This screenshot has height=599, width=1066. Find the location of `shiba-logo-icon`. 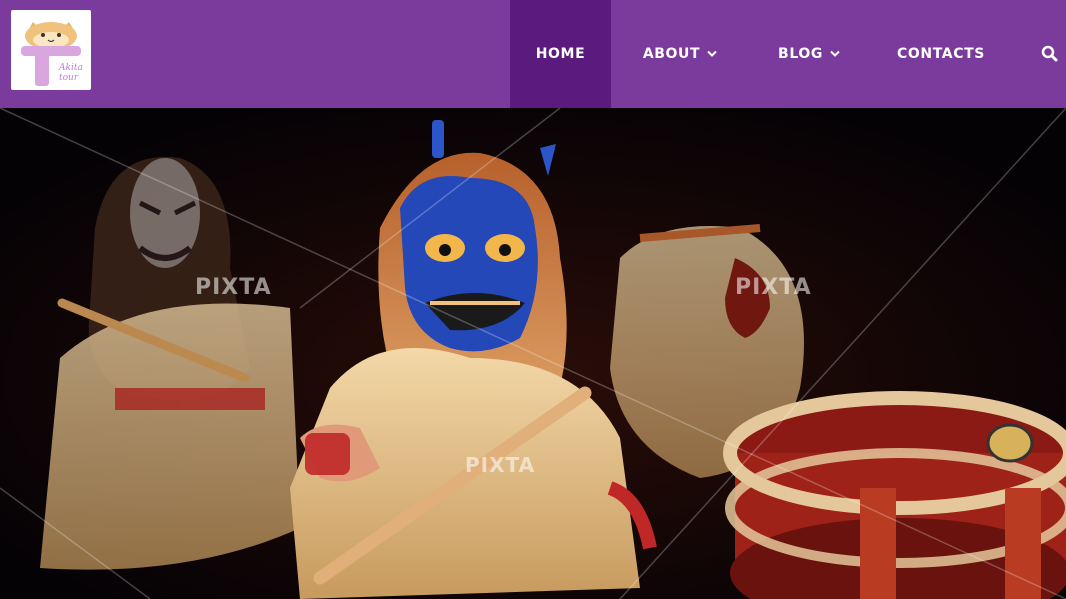

shiba-logo-icon is located at coordinates (51, 54).